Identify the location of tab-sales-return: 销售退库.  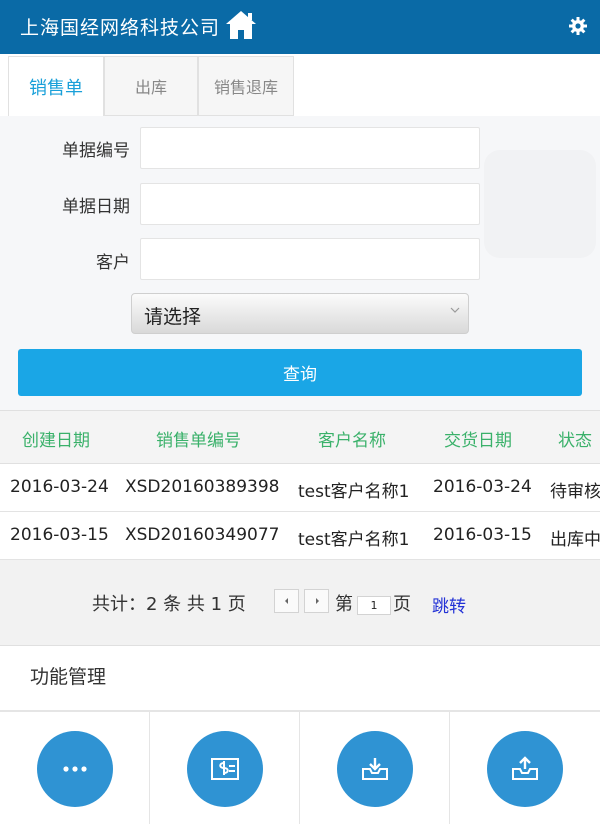
(246, 86).